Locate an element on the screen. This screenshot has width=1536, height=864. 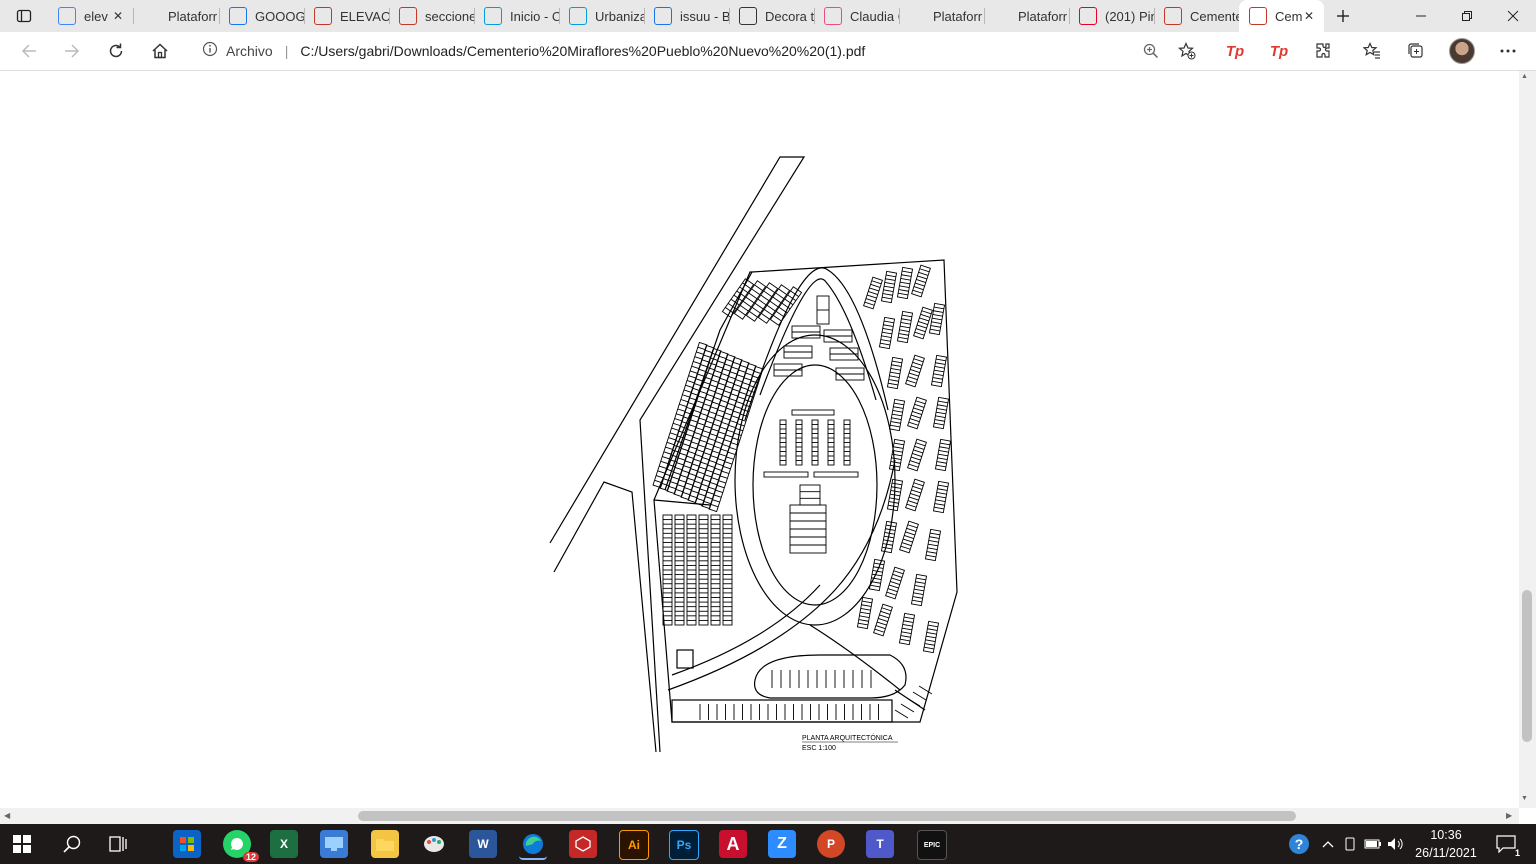
zoom-icon is located at coordinates (1151, 51).